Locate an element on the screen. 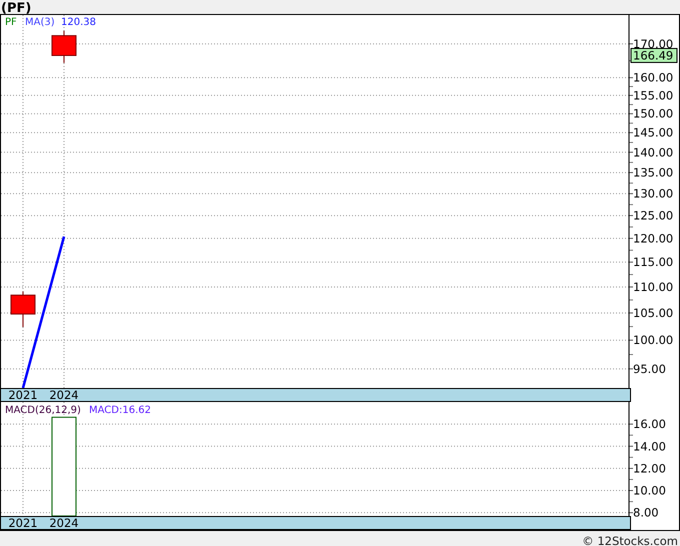 This screenshot has width=680, height=546. axis-label: 115.00 is located at coordinates (653, 262).